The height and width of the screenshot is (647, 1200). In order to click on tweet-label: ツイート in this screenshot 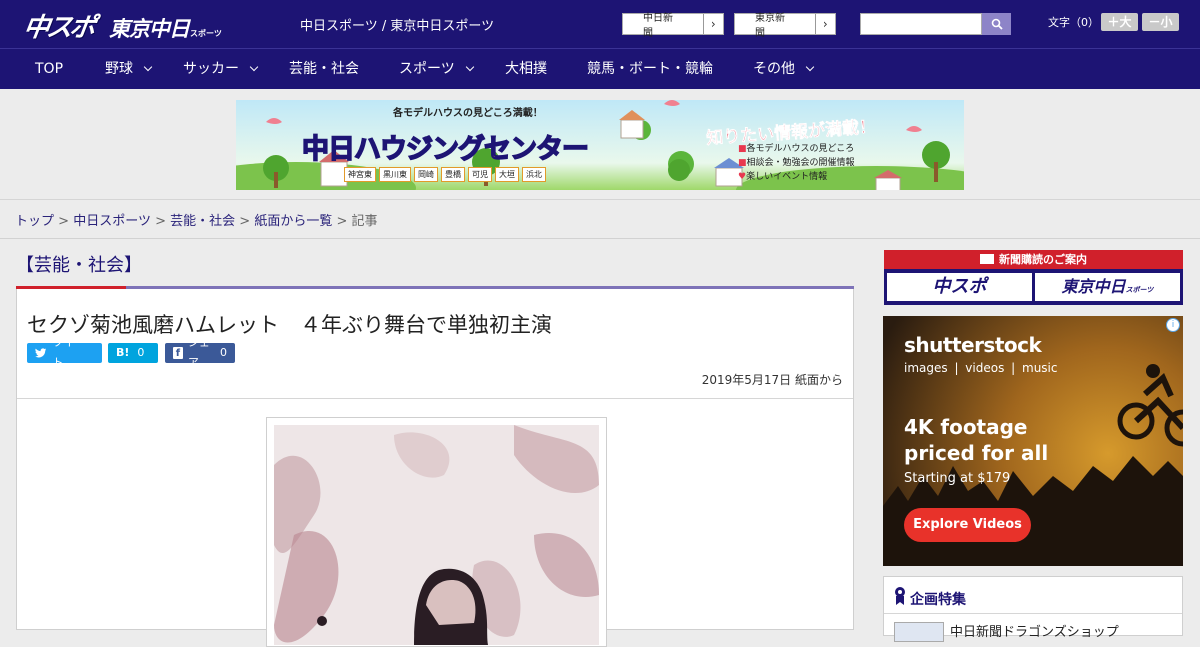, I will do `click(69, 352)`.